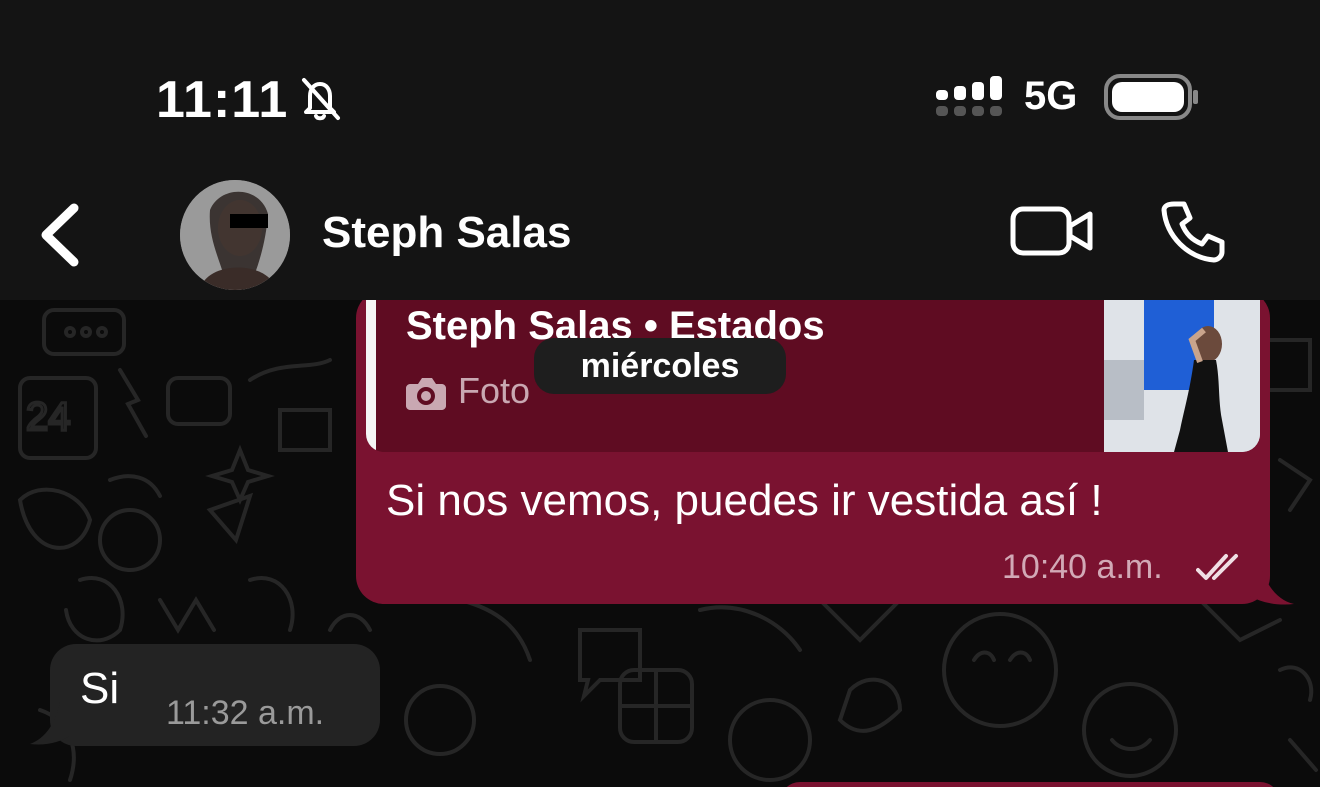 The image size is (1320, 787). What do you see at coordinates (1217, 567) in the screenshot?
I see `double-check-icon` at bounding box center [1217, 567].